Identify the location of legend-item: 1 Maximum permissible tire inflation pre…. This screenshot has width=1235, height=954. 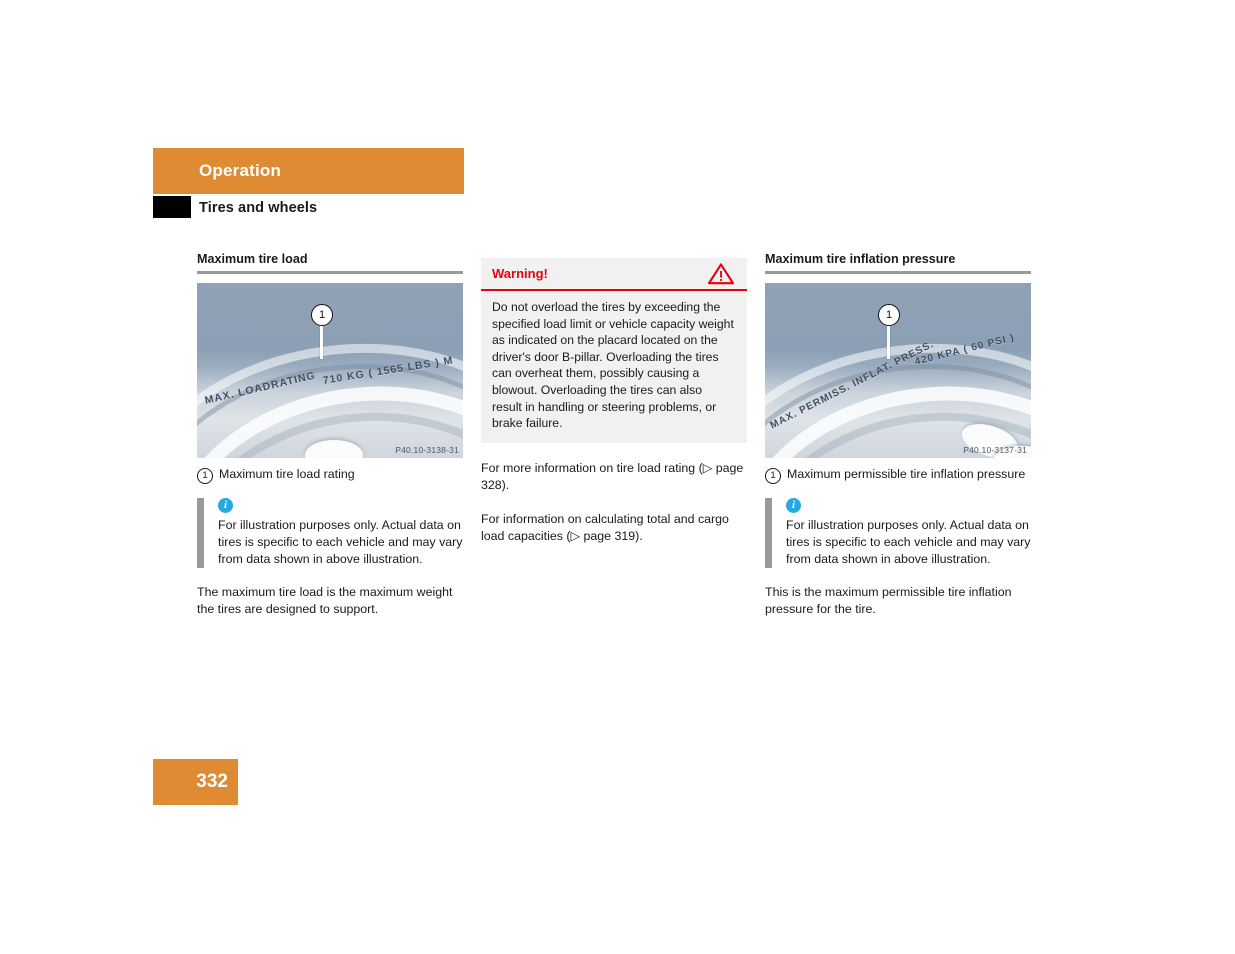
(898, 475).